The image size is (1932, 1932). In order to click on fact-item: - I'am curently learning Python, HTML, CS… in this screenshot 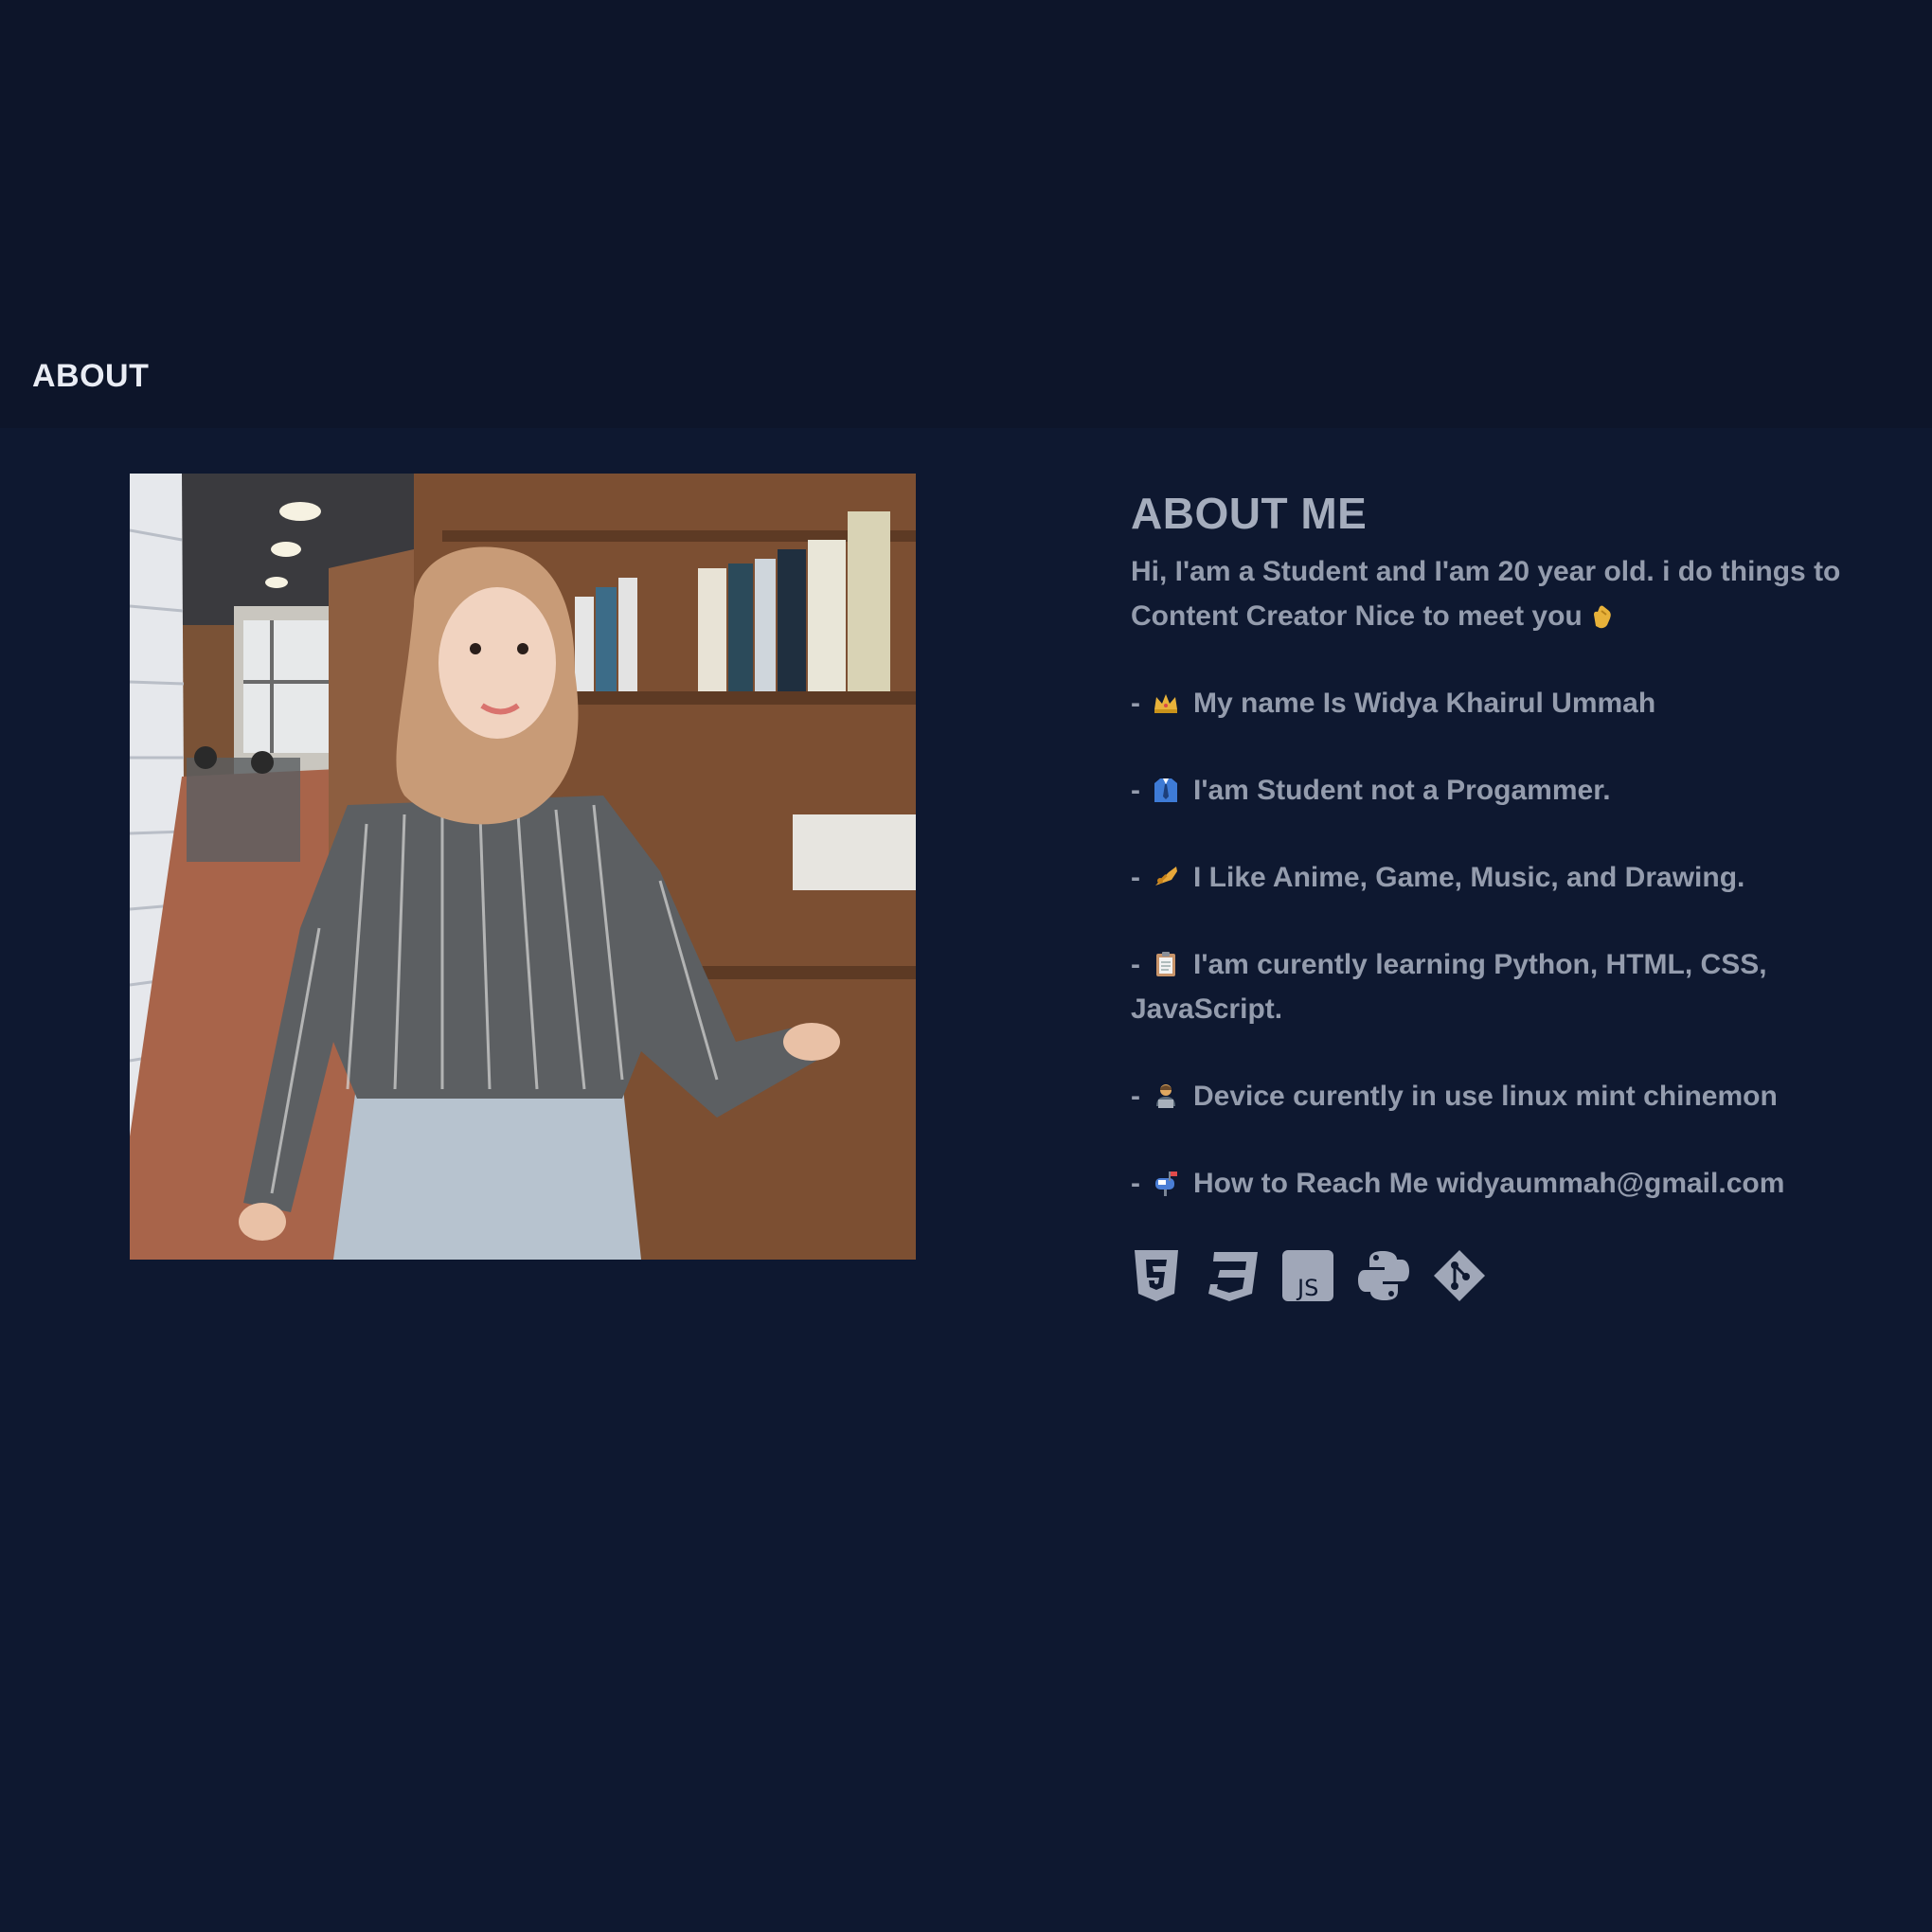, I will do `click(1509, 986)`.